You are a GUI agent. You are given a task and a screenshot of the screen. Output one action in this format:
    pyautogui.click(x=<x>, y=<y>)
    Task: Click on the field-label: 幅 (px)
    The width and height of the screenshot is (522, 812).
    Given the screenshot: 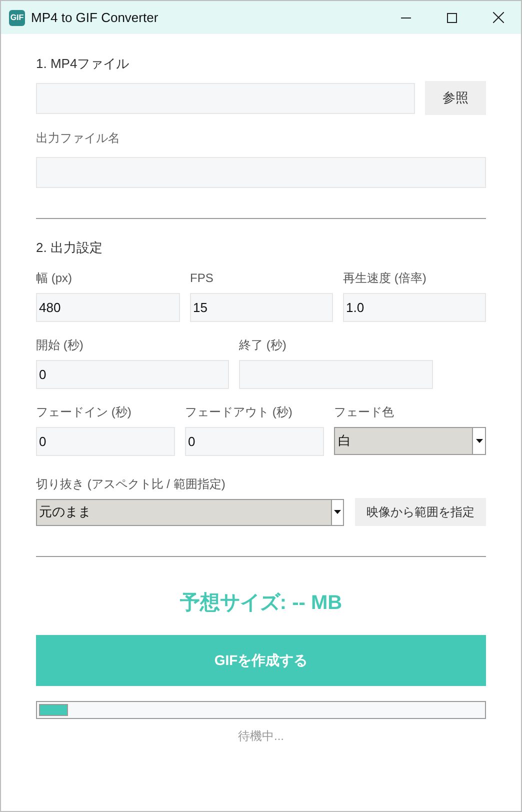 What is the action you would take?
    pyautogui.click(x=54, y=278)
    